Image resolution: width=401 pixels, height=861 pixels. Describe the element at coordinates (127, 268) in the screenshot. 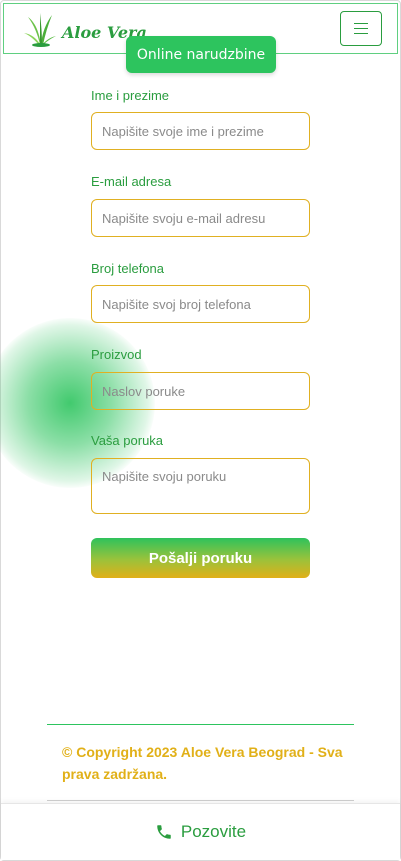

I see `phone-label: Broj telefona` at that location.